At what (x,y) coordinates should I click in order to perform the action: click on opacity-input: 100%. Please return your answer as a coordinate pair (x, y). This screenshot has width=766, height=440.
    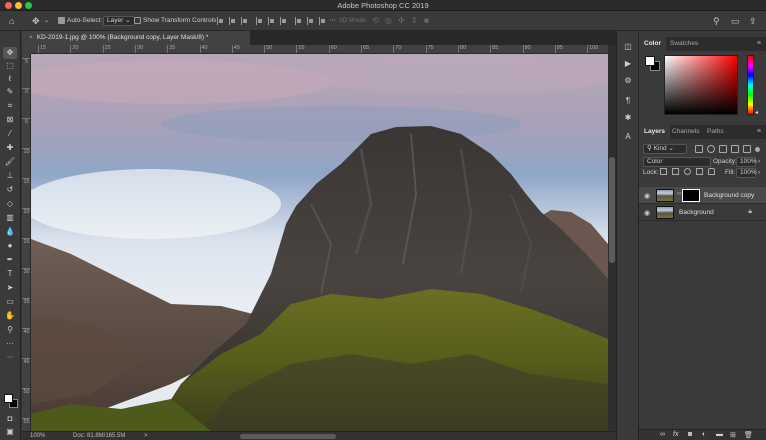
    Looking at the image, I should click on (746, 162).